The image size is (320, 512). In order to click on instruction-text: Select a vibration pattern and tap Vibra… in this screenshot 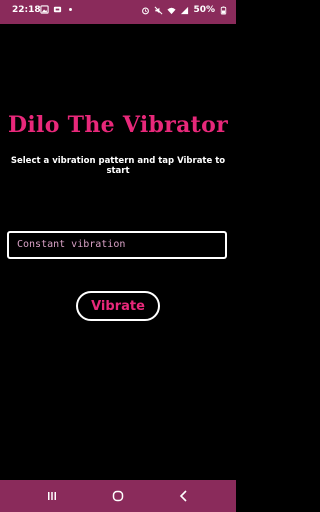, I will do `click(118, 166)`.